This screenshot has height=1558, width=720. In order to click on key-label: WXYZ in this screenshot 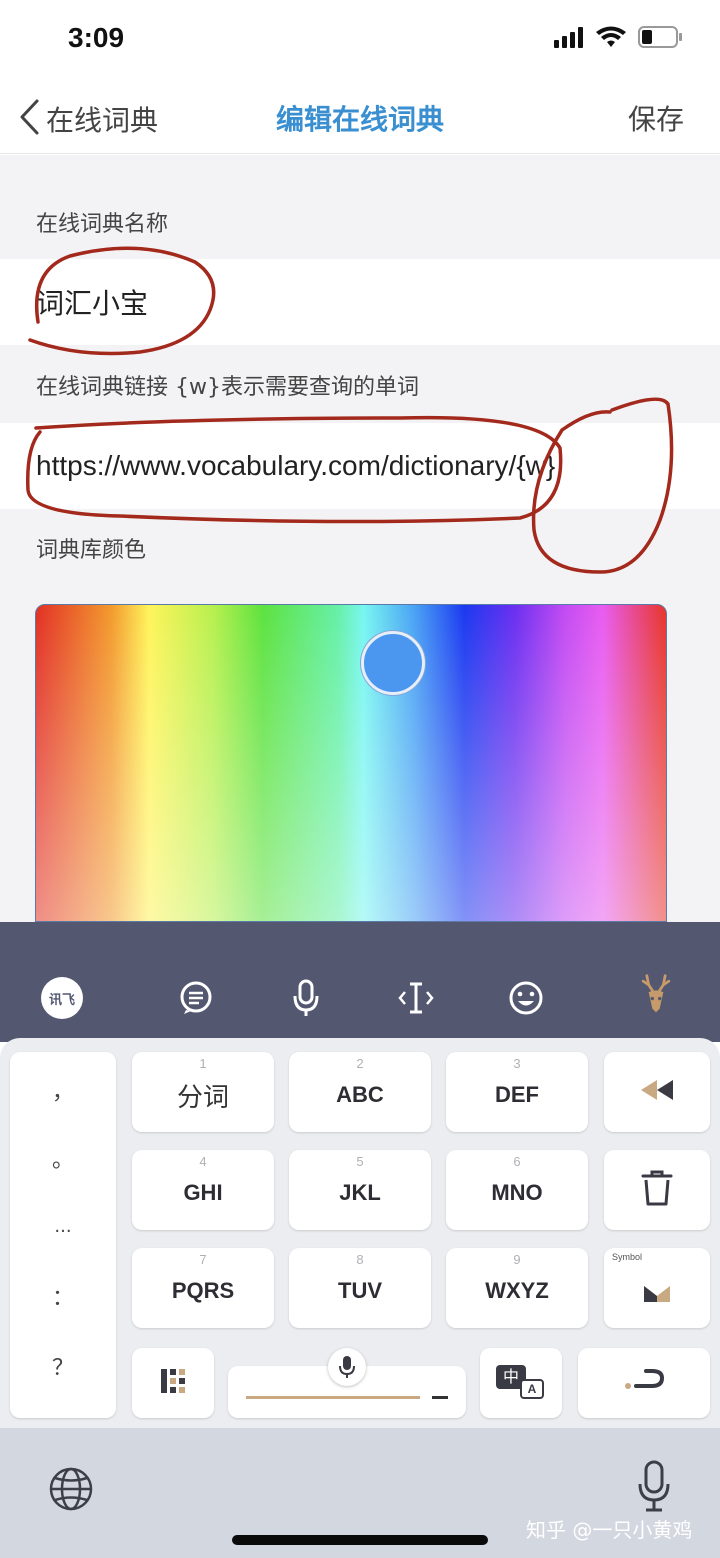, I will do `click(517, 1290)`.